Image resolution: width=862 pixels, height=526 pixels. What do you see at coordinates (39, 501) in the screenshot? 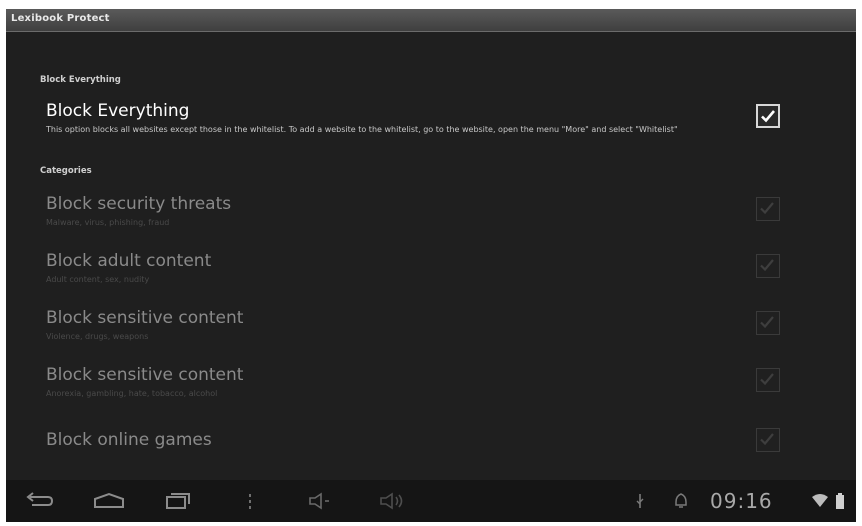
I see `back-icon` at bounding box center [39, 501].